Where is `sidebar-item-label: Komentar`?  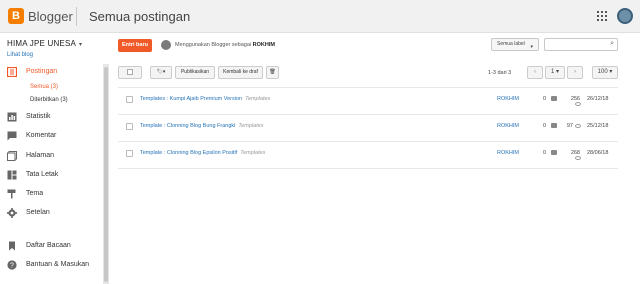
sidebar-item-label: Komentar is located at coordinates (41, 135).